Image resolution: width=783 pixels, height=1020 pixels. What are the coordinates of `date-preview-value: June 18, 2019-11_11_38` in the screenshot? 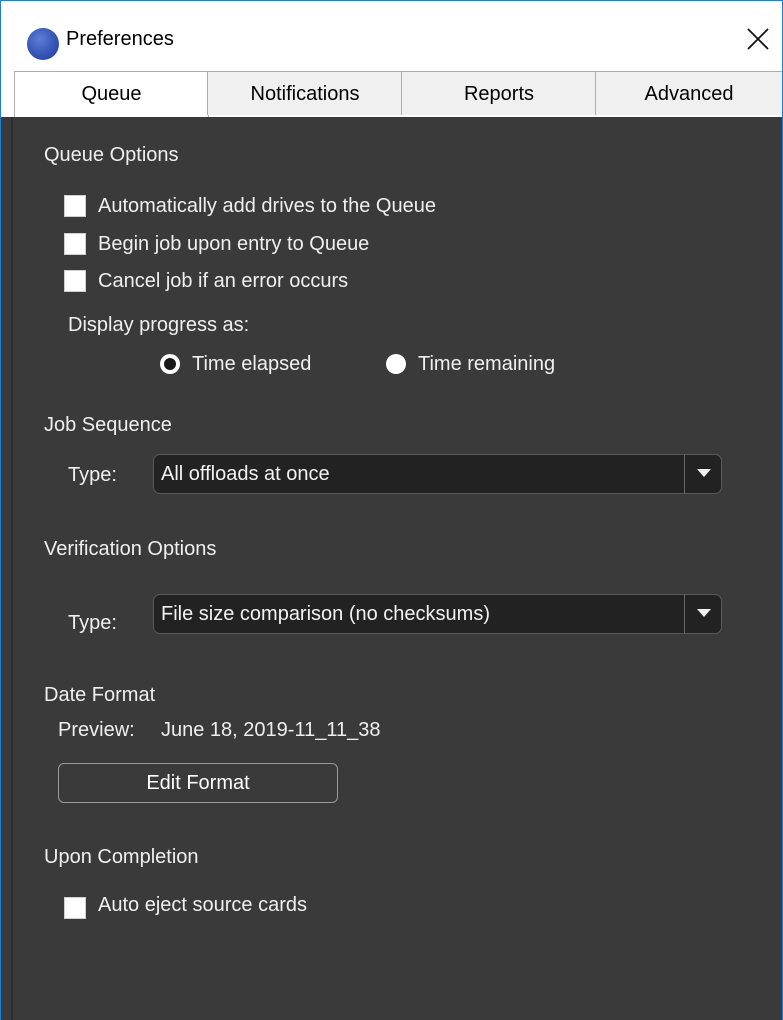 It's located at (271, 730).